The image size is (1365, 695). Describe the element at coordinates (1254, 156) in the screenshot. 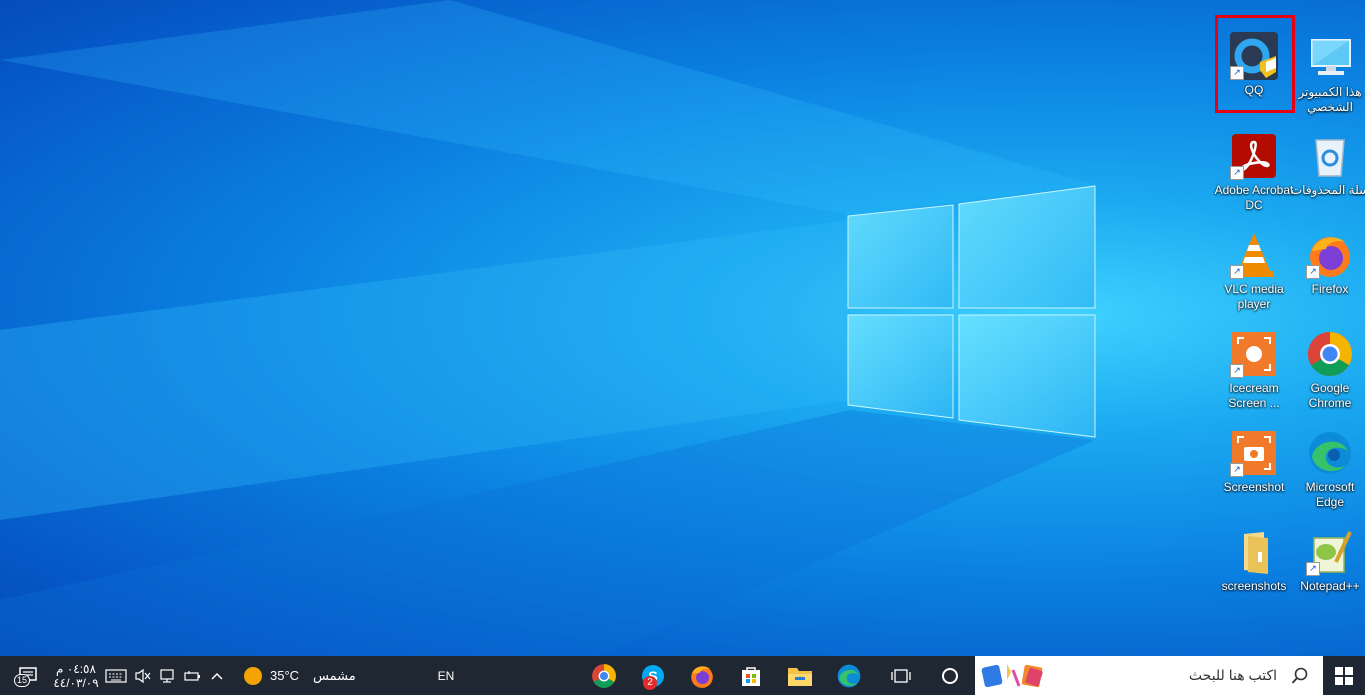

I see `acrobat-icon: ↗` at that location.